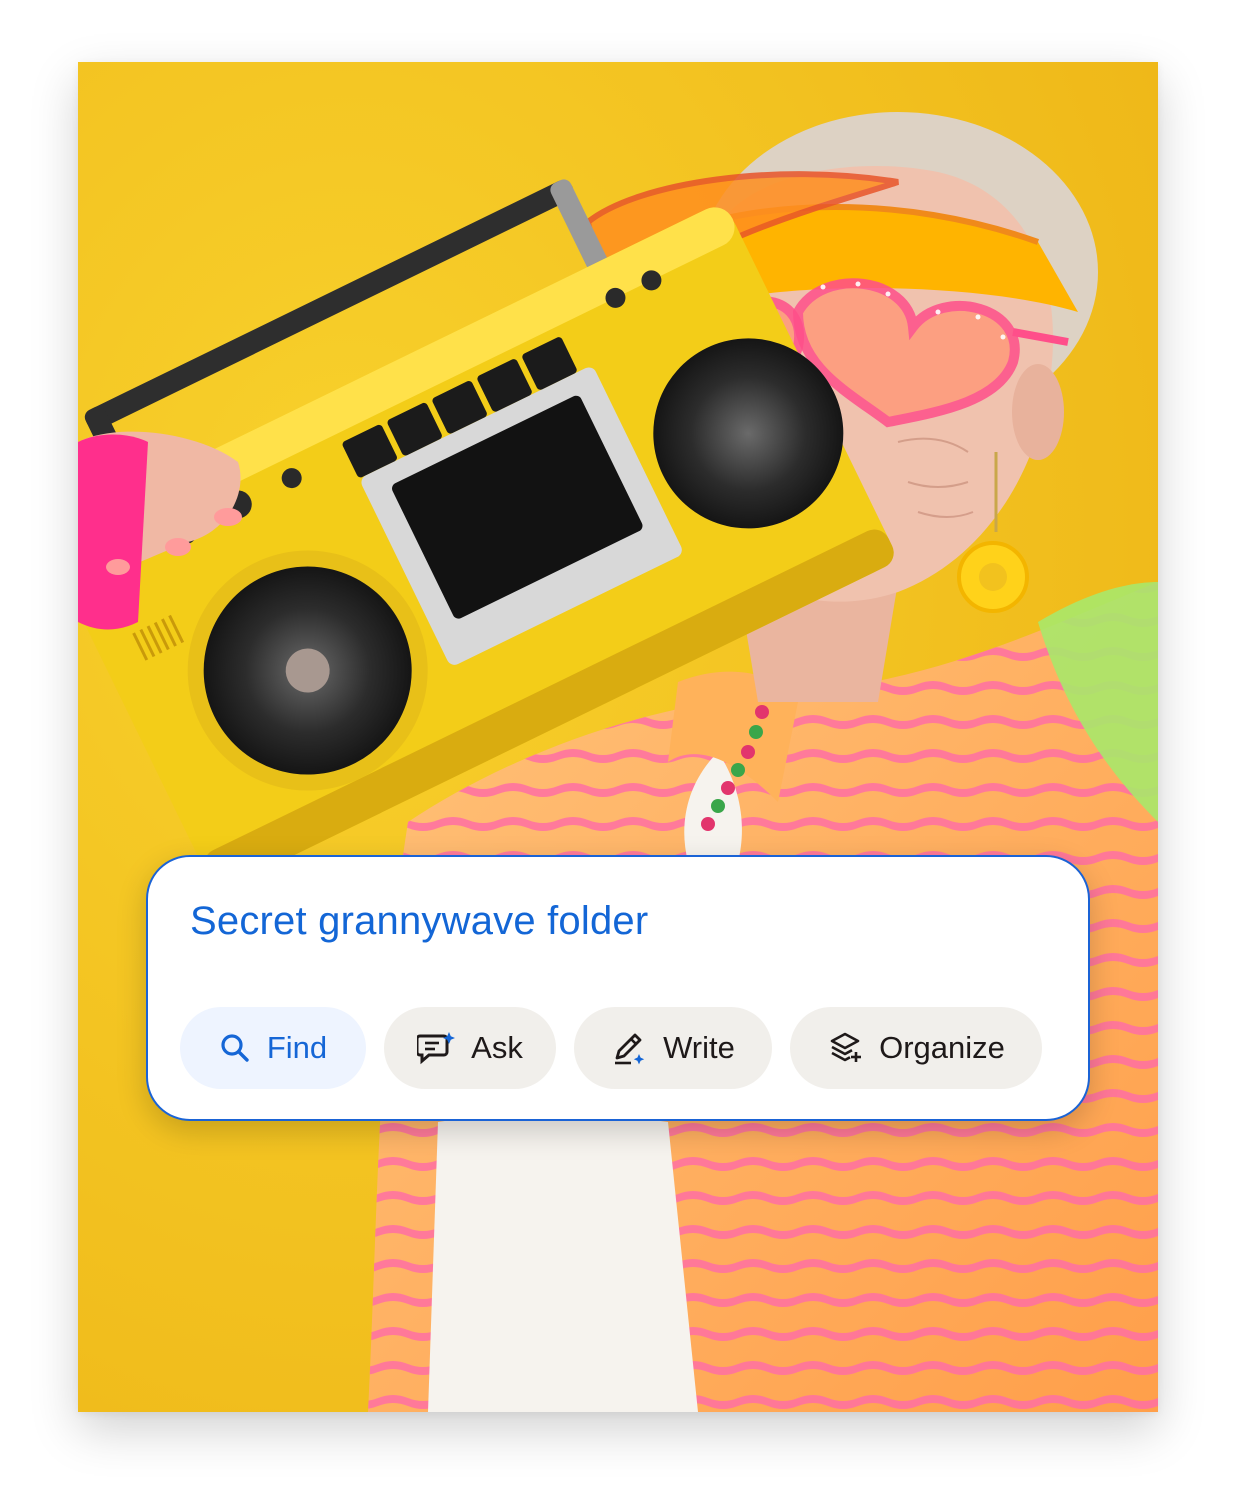 The image size is (1237, 1507). I want to click on search-icon, so click(235, 1048).